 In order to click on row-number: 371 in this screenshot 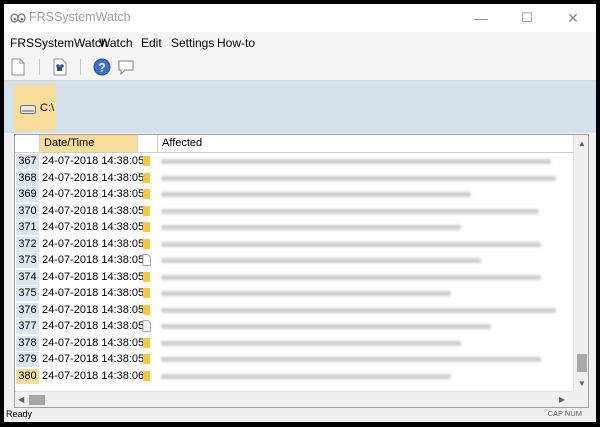, I will do `click(27, 227)`.